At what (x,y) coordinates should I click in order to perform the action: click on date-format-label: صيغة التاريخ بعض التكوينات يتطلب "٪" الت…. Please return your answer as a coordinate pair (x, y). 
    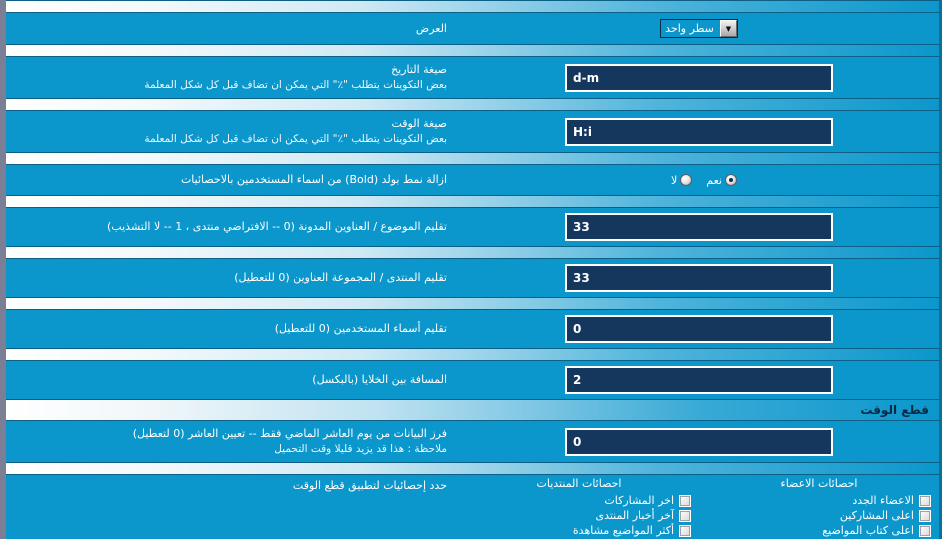
    Looking at the image, I should click on (232, 77).